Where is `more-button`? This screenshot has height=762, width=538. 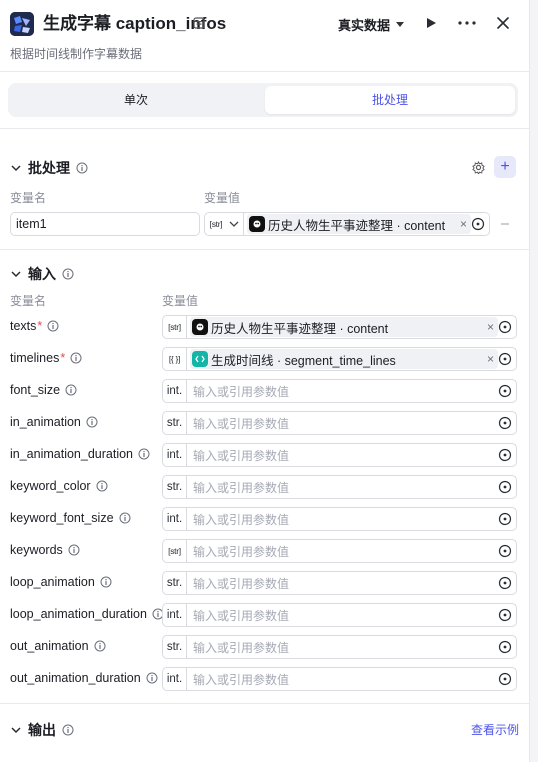
more-button is located at coordinates (467, 23).